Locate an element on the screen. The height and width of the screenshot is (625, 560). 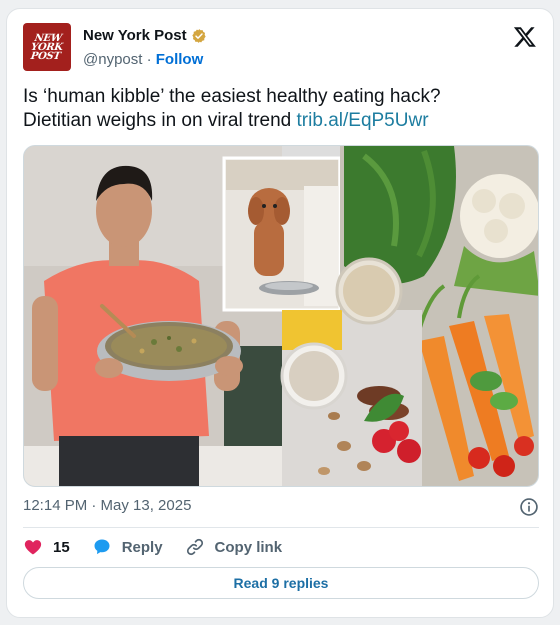
avatar: NEW YORK POST is located at coordinates (47, 47).